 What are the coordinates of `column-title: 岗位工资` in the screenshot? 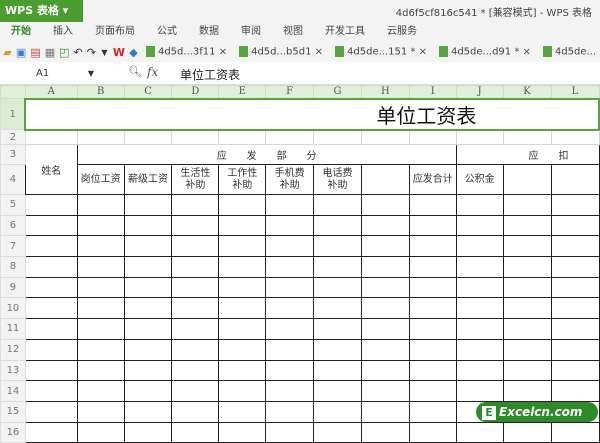 It's located at (100, 179).